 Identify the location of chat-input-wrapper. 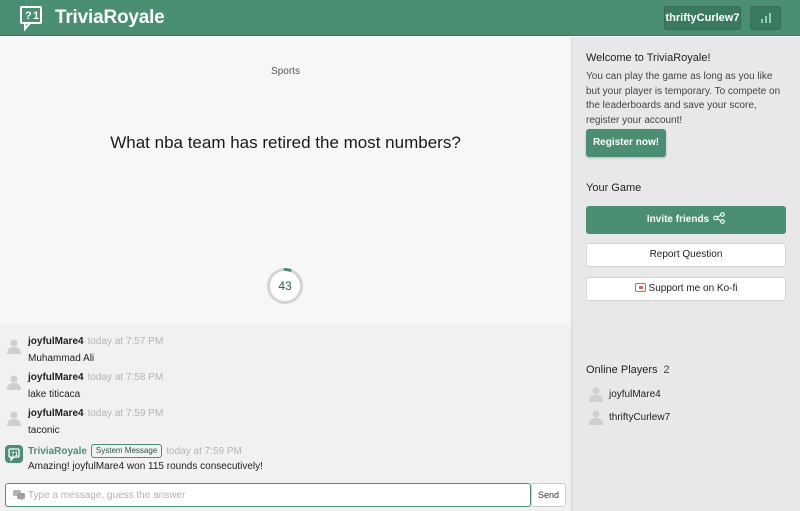
(268, 495).